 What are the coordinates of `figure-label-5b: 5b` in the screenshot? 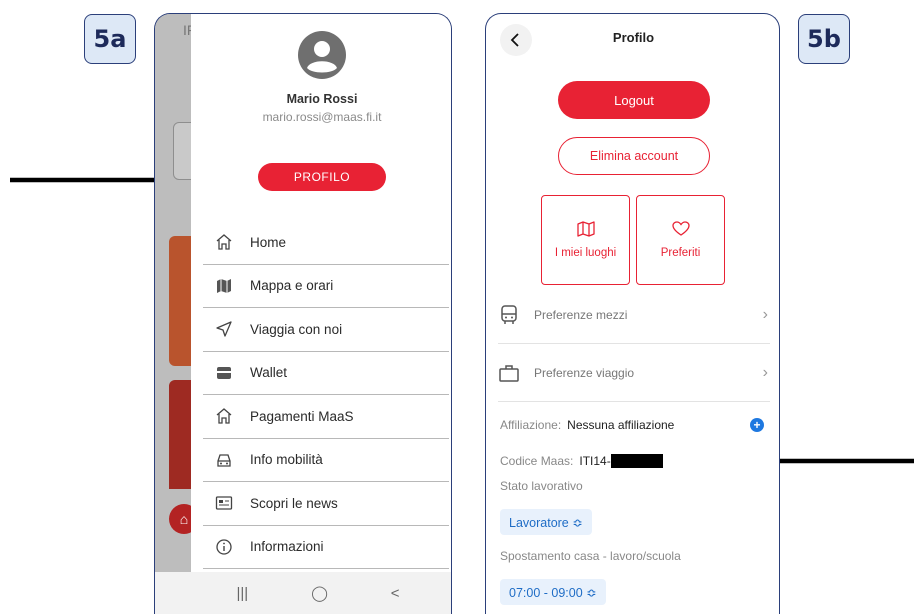 It's located at (824, 39).